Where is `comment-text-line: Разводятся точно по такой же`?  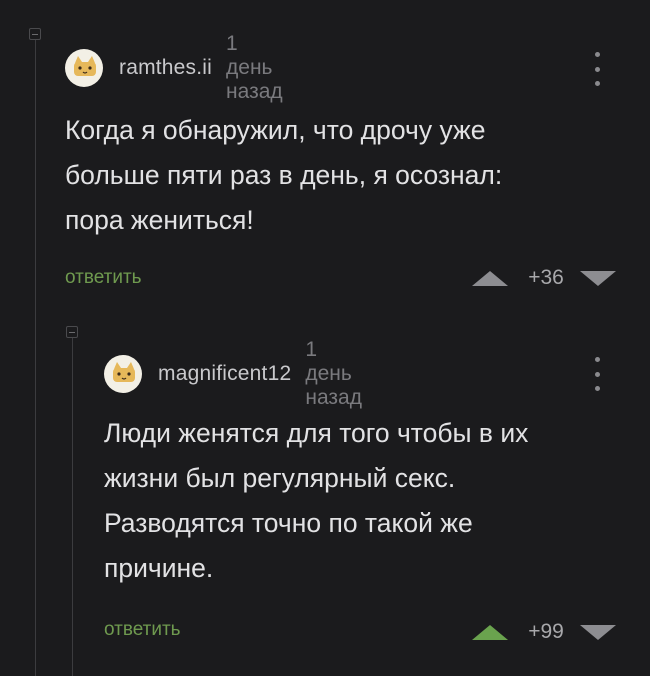
comment-text-line: Разводятся точно по такой же is located at coordinates (288, 523).